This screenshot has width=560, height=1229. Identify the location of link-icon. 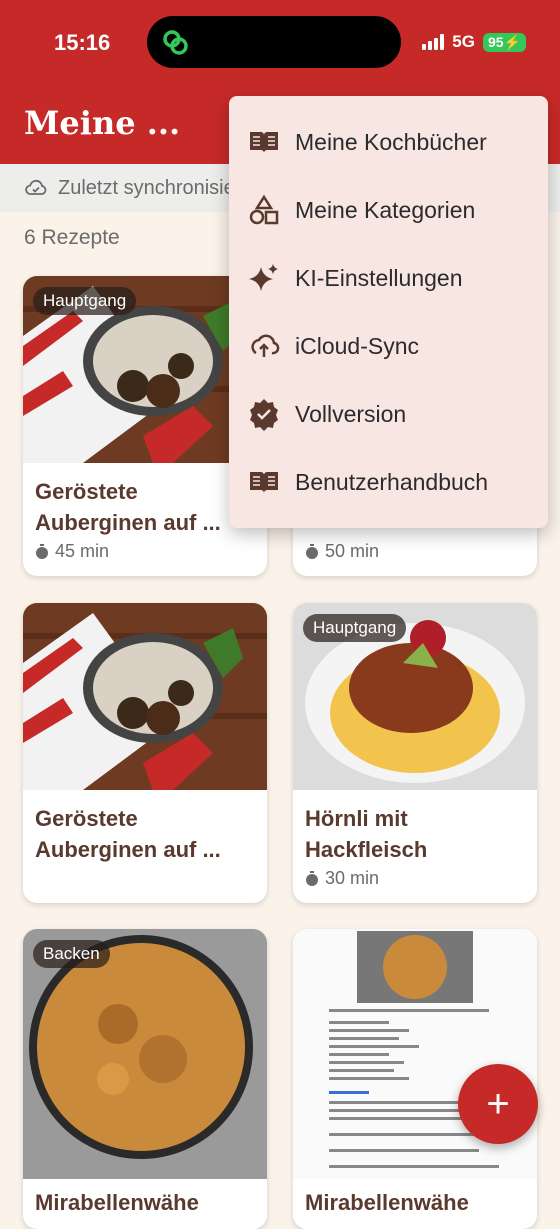
(175, 42).